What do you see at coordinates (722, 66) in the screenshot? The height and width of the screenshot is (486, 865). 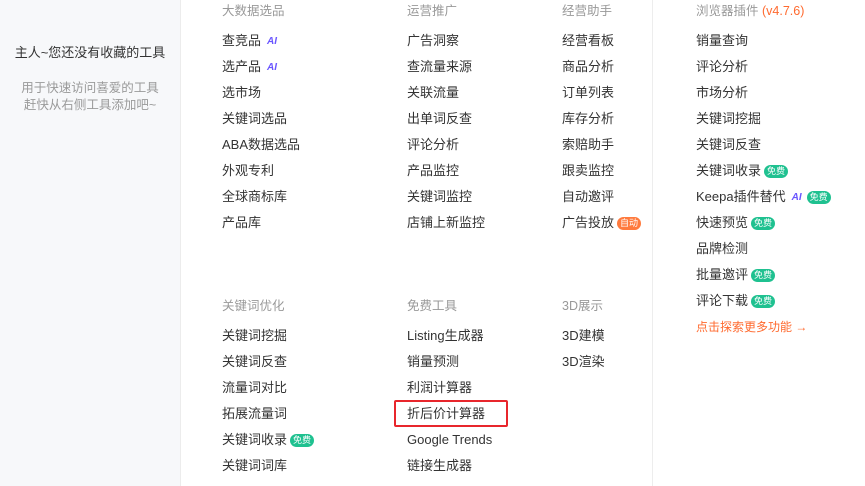 I see `menu-item-label: 评论分析` at bounding box center [722, 66].